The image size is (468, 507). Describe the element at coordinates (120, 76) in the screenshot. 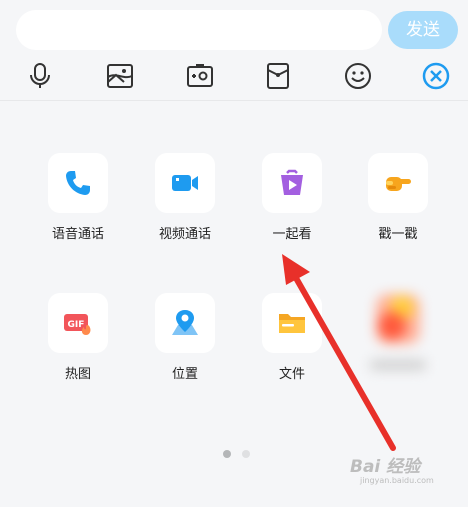

I see `image-icon` at that location.